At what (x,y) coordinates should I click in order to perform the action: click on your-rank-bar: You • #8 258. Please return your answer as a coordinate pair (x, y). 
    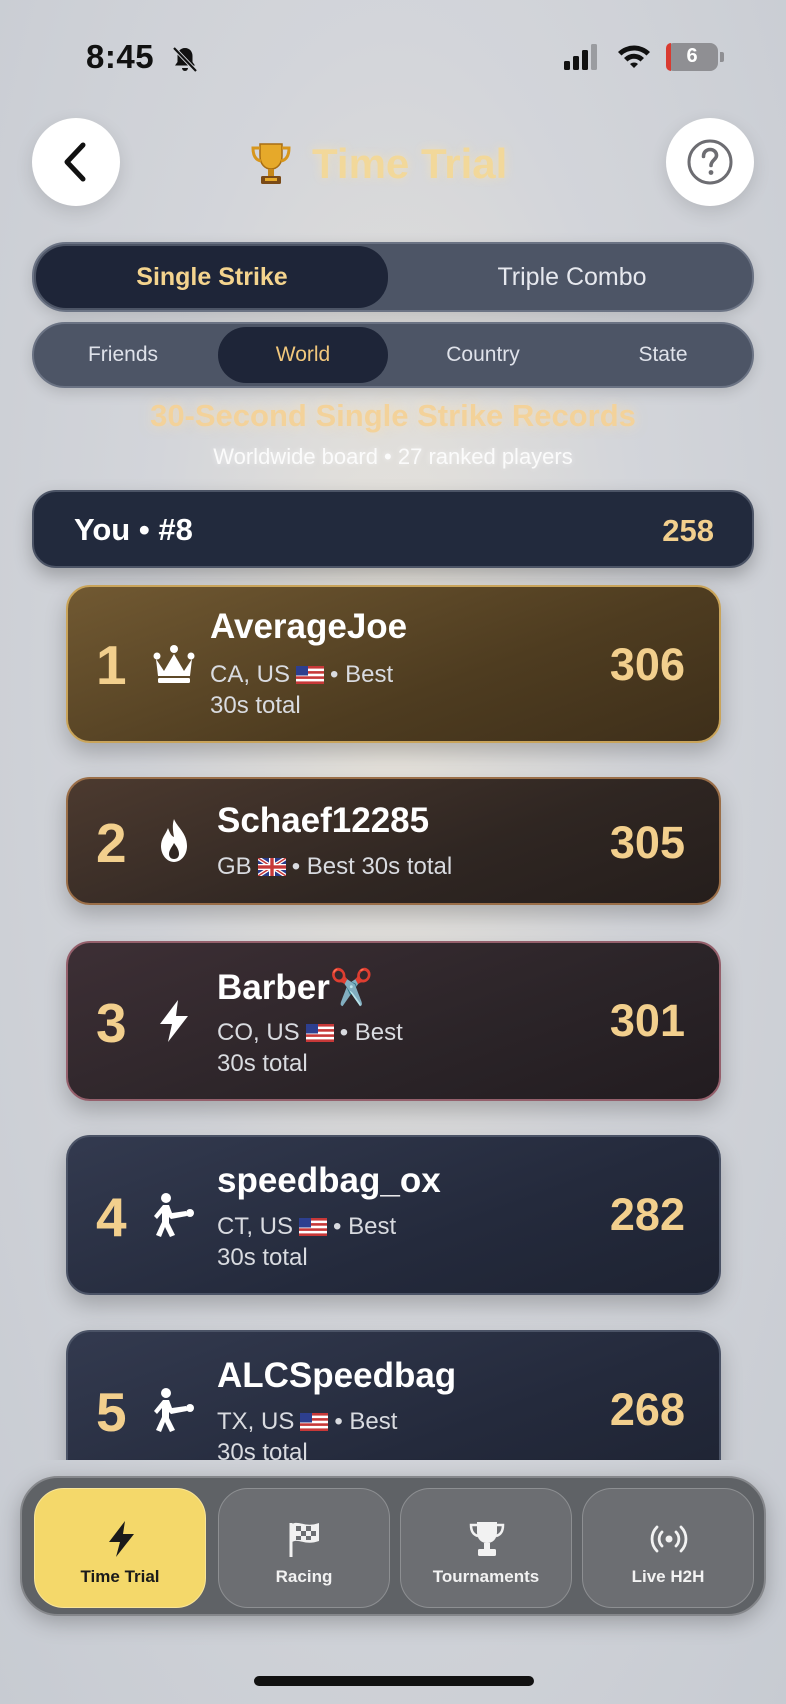
    Looking at the image, I should click on (393, 529).